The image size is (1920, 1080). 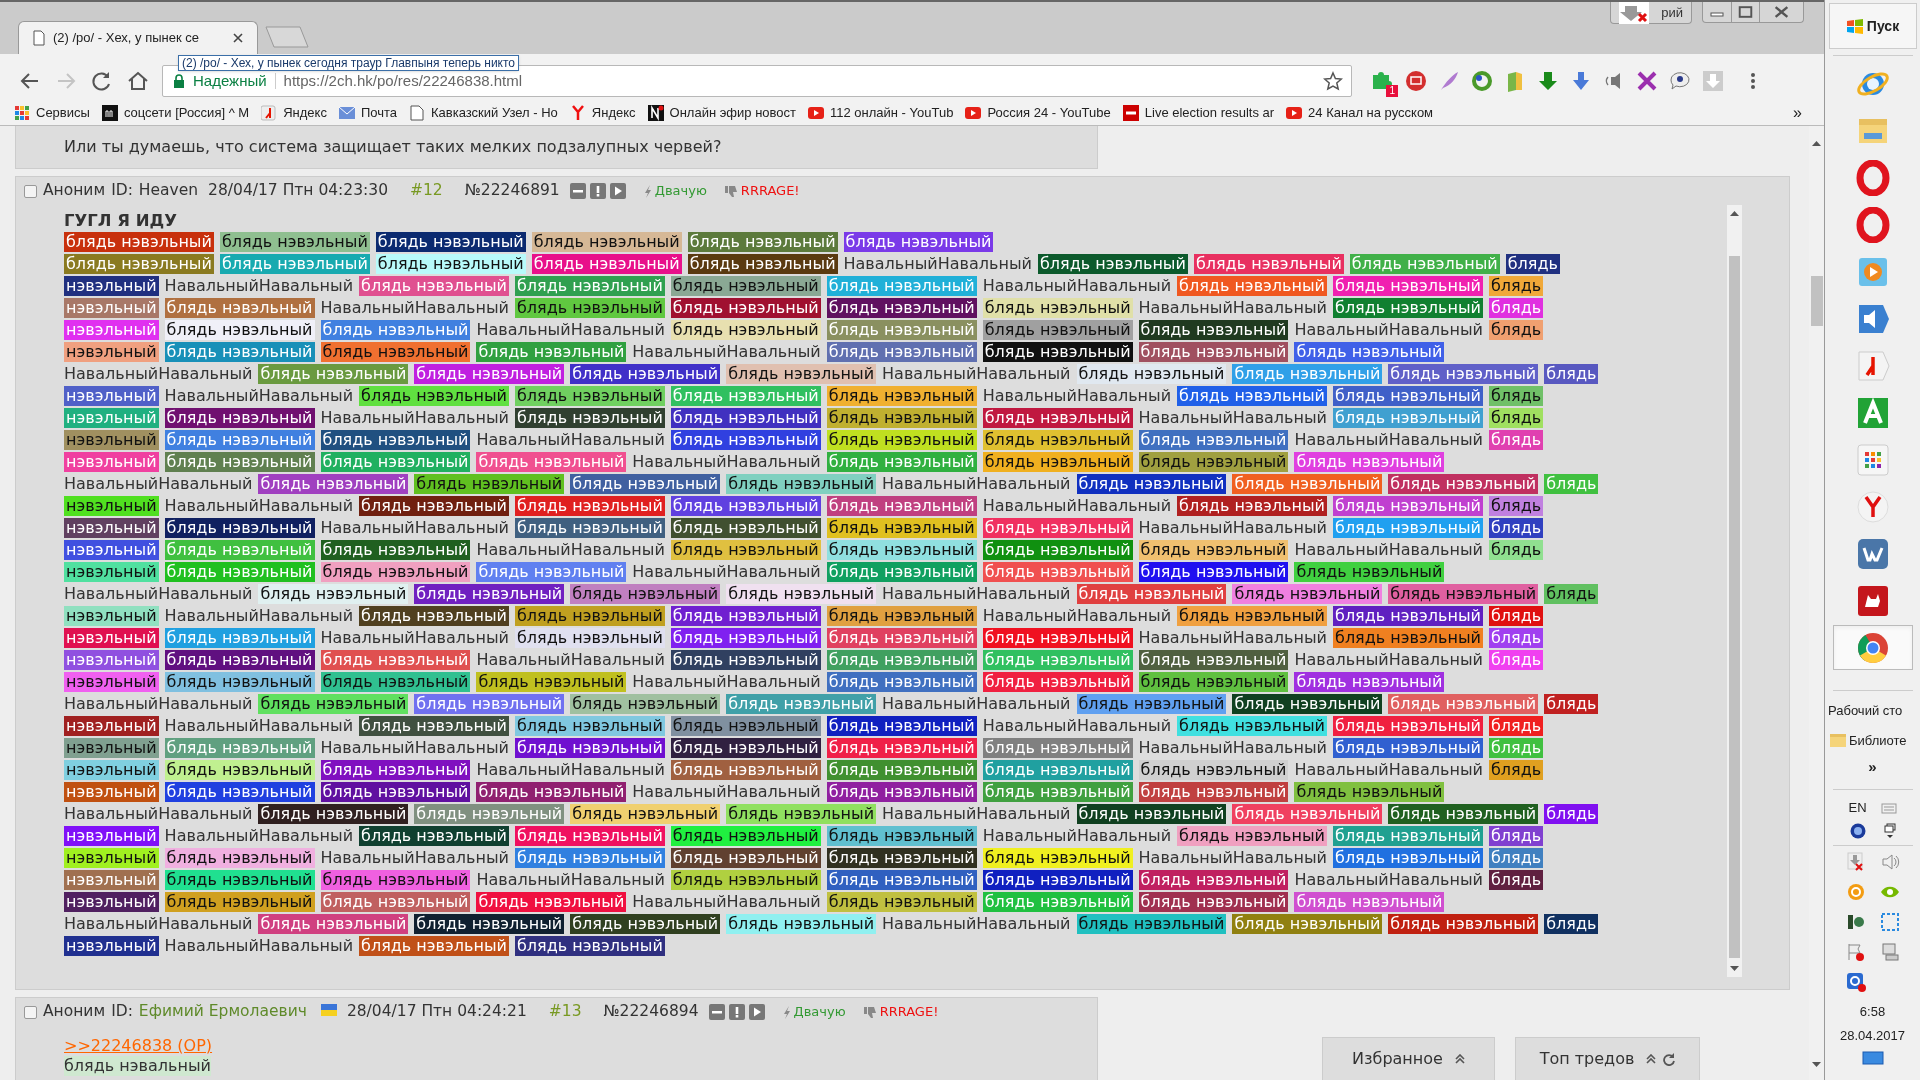 I want to click on bookmark: Сервисы, so click(x=52, y=112).